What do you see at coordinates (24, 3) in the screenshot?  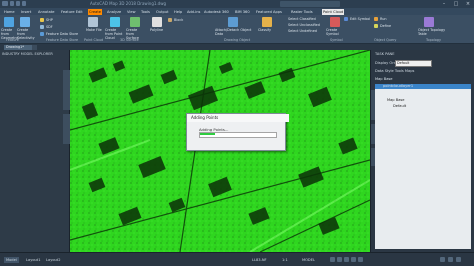 I see `save-icon` at bounding box center [24, 3].